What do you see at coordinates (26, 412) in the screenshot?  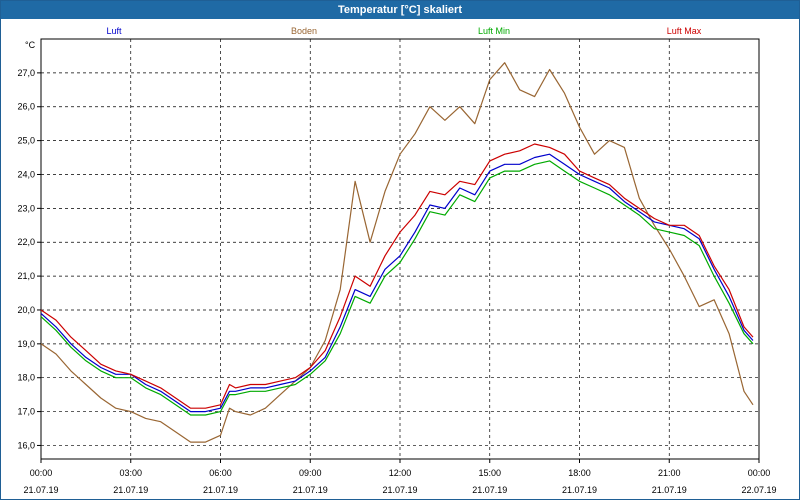 I see `y-tick-label: 17,0` at bounding box center [26, 412].